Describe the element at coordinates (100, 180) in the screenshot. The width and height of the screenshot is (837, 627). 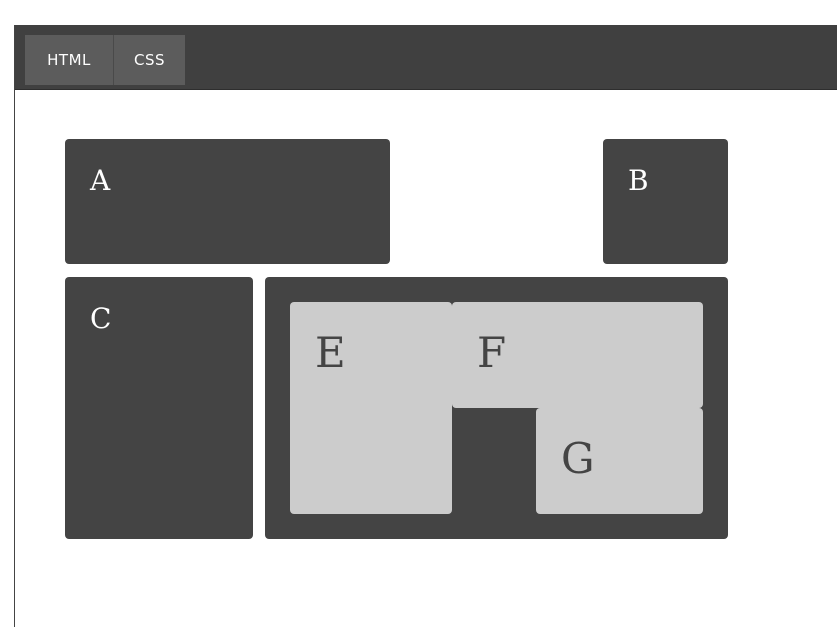
I see `grid-item-a-label: A` at that location.